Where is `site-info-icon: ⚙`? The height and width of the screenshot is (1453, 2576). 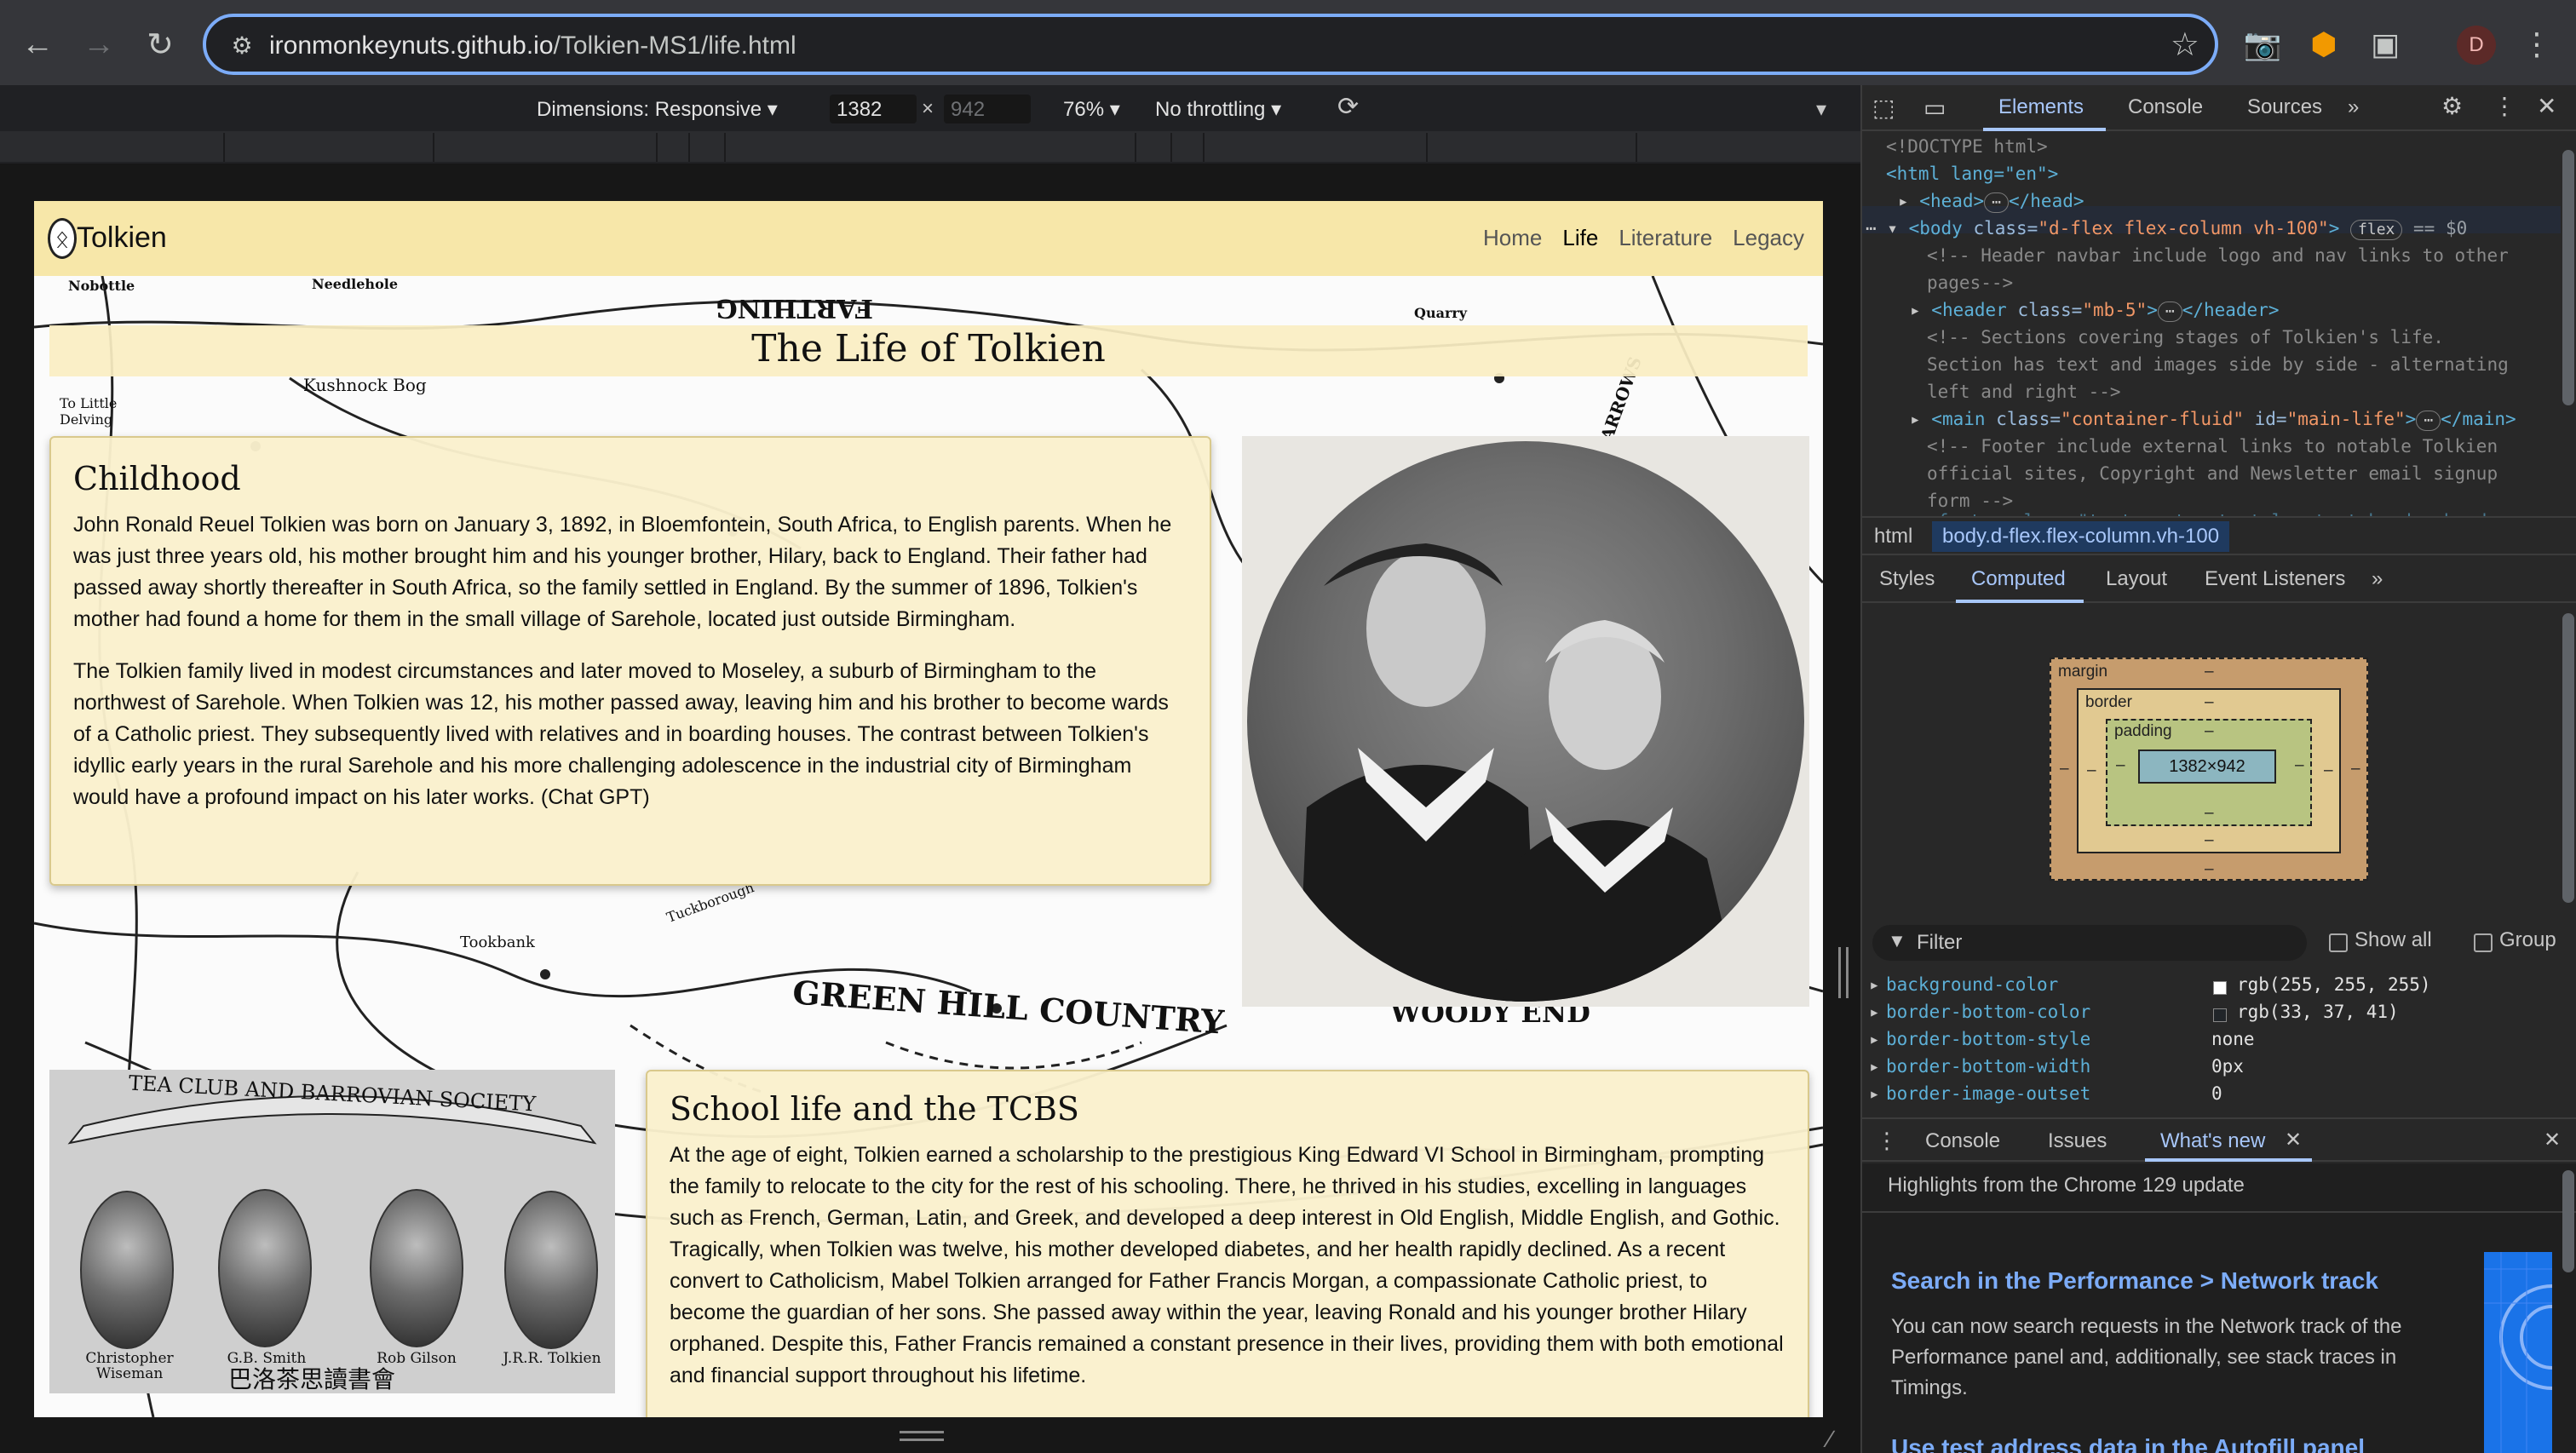 site-info-icon: ⚙ is located at coordinates (242, 45).